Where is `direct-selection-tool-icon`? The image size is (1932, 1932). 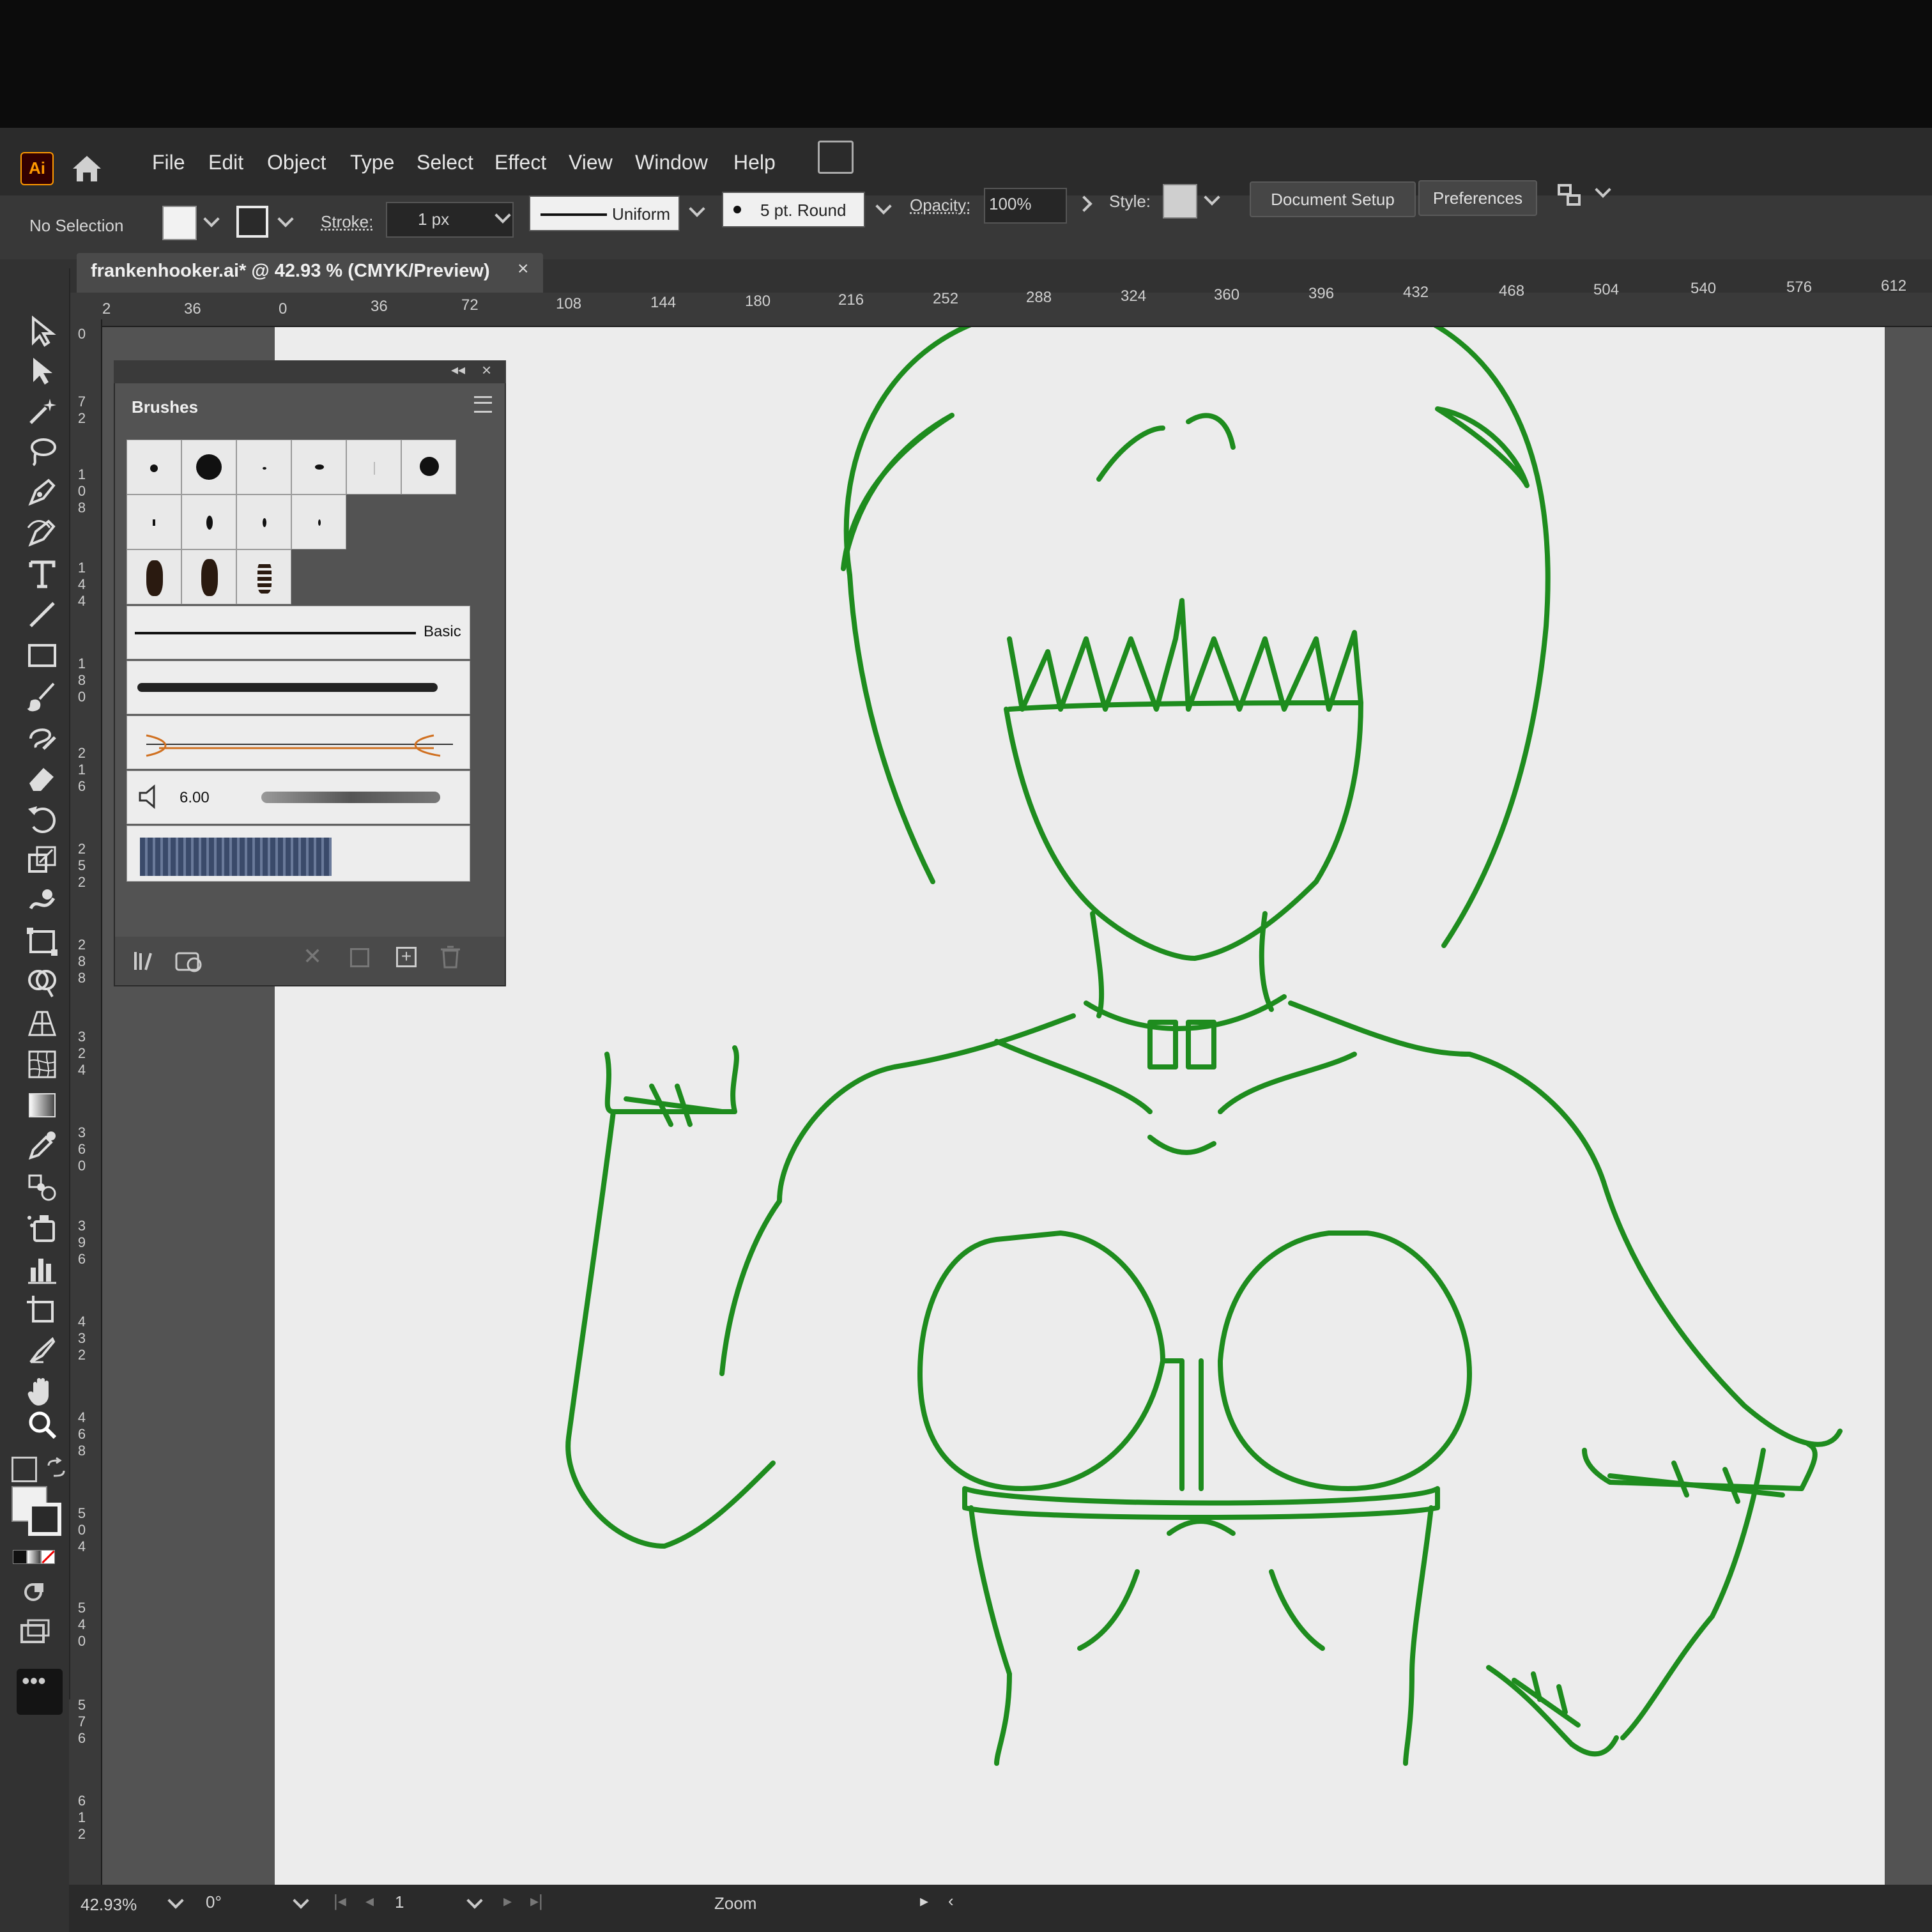 direct-selection-tool-icon is located at coordinates (42, 370).